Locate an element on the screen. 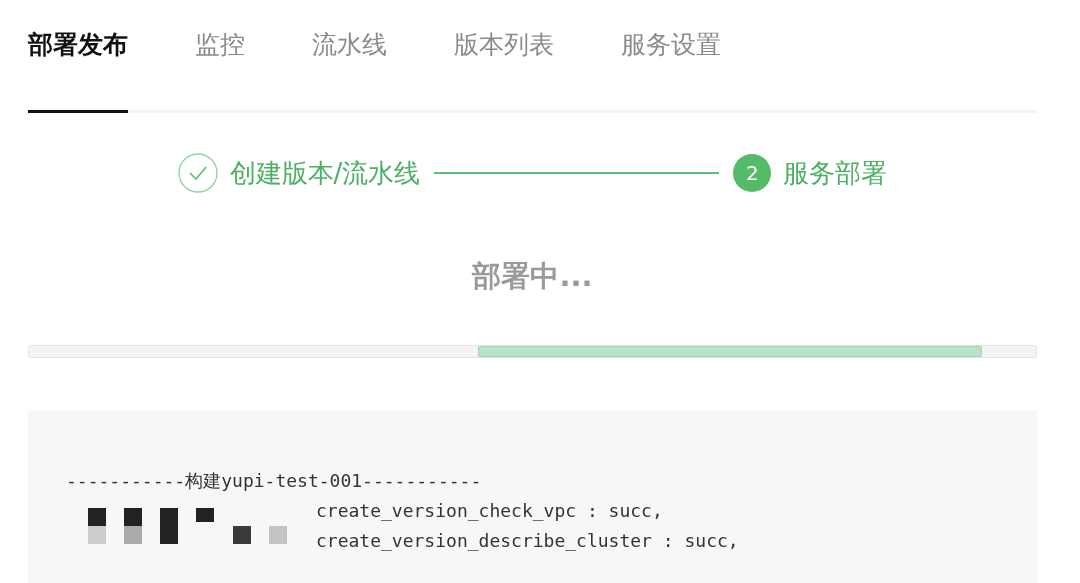 The width and height of the screenshot is (1080, 583). check-circle-icon is located at coordinates (197, 173).